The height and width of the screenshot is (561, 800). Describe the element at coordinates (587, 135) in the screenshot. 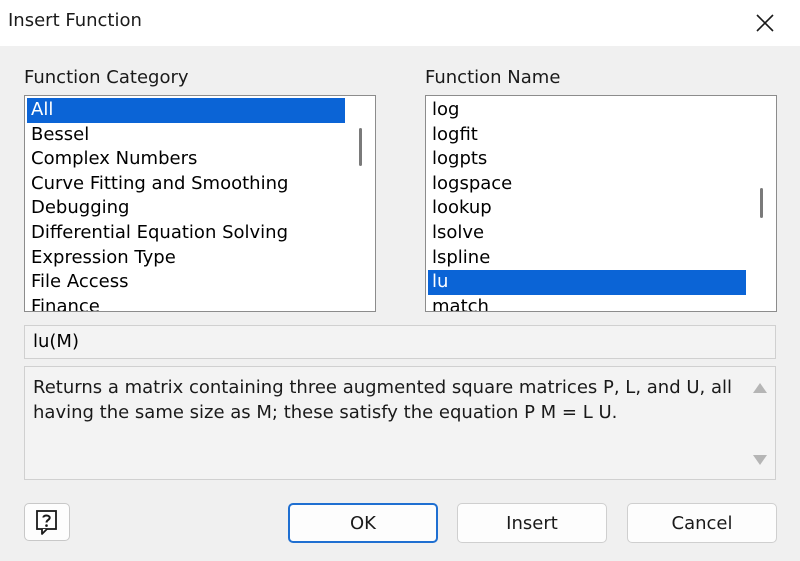

I see `function-item: logfit` at that location.